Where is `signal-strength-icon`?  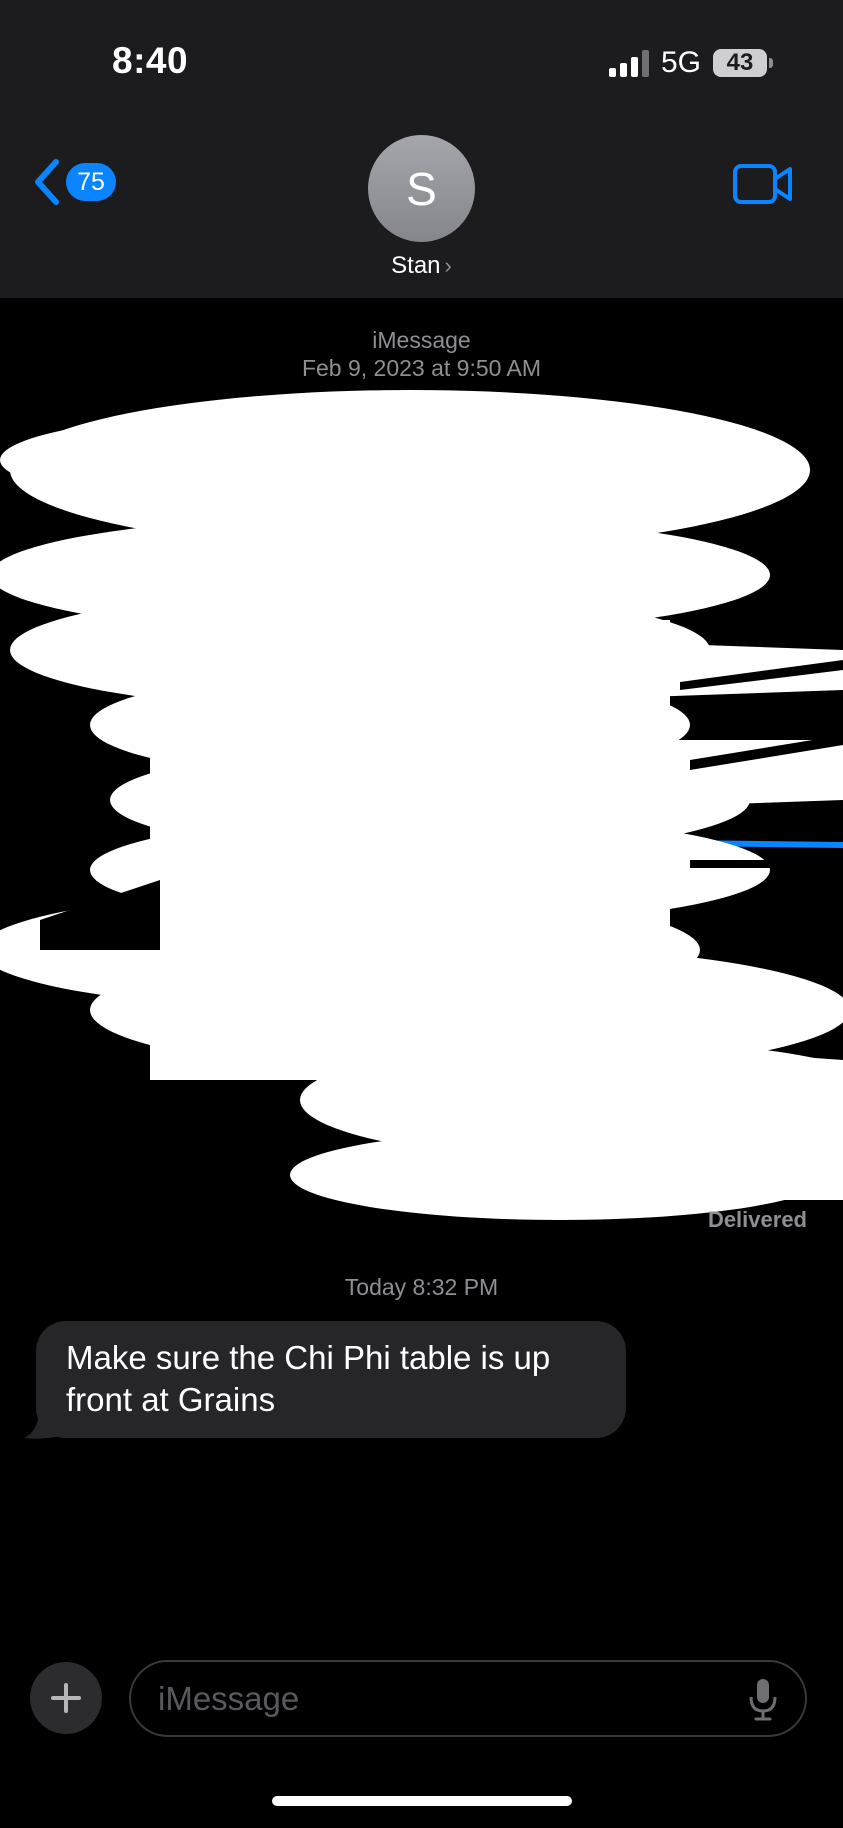 signal-strength-icon is located at coordinates (628, 63).